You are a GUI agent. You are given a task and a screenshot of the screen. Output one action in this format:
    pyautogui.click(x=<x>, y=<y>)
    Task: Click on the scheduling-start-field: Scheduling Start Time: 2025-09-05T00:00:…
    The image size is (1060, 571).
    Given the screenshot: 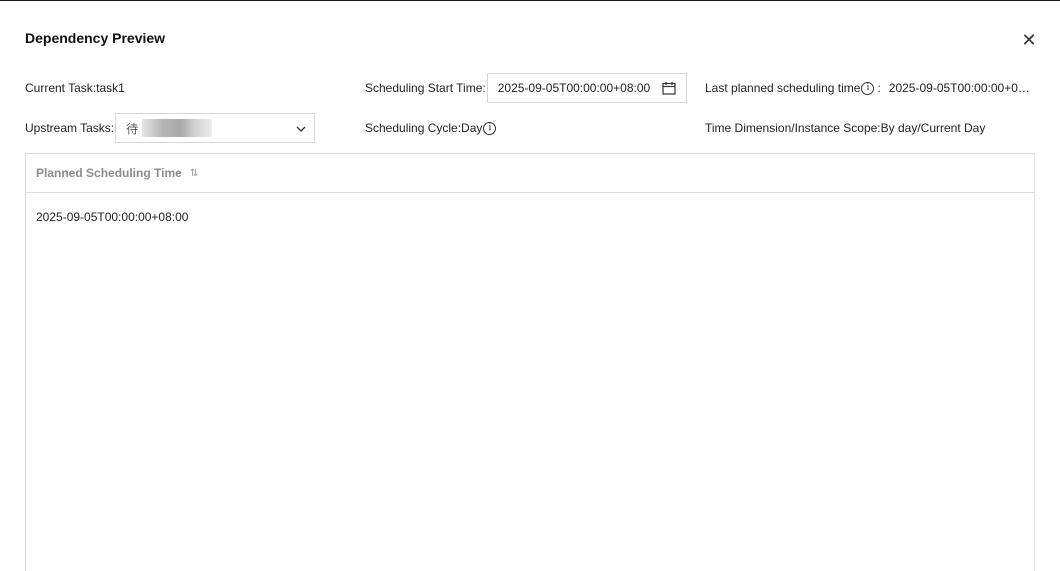 What is the action you would take?
    pyautogui.click(x=526, y=88)
    